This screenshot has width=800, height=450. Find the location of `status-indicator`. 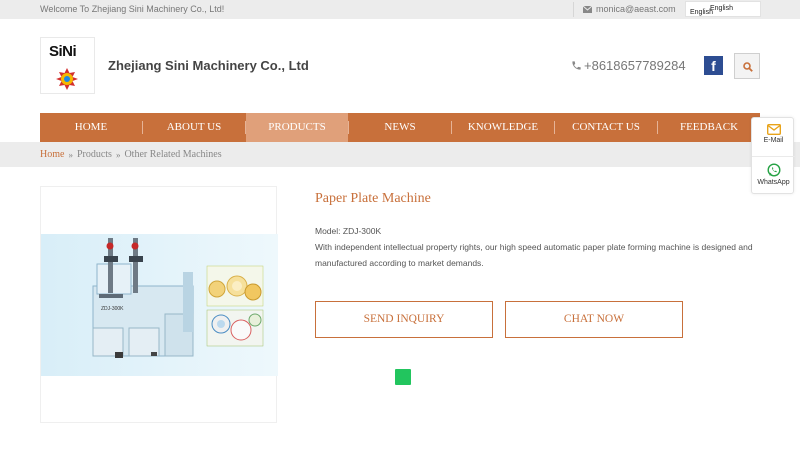

status-indicator is located at coordinates (403, 377).